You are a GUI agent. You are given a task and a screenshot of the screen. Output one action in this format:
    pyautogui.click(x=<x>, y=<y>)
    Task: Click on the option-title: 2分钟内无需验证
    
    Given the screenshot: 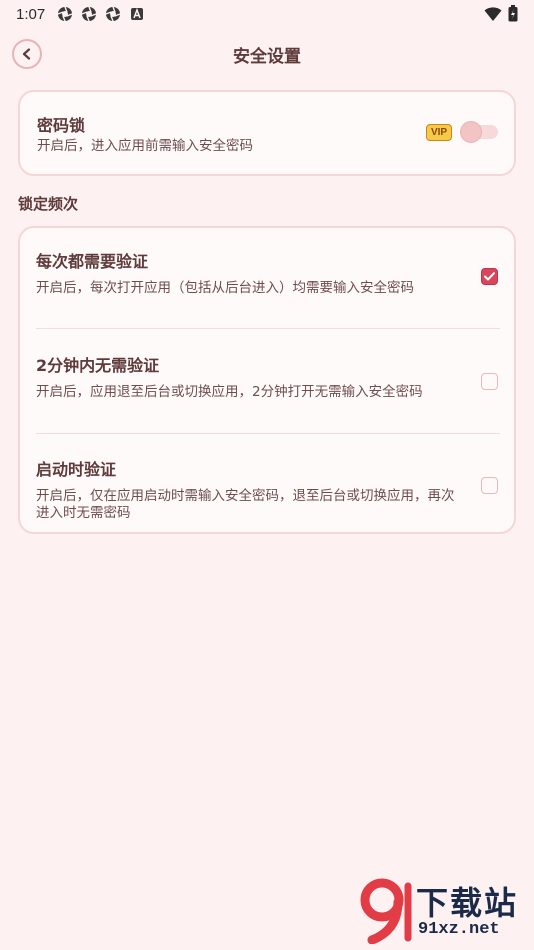 What is the action you would take?
    pyautogui.click(x=98, y=365)
    